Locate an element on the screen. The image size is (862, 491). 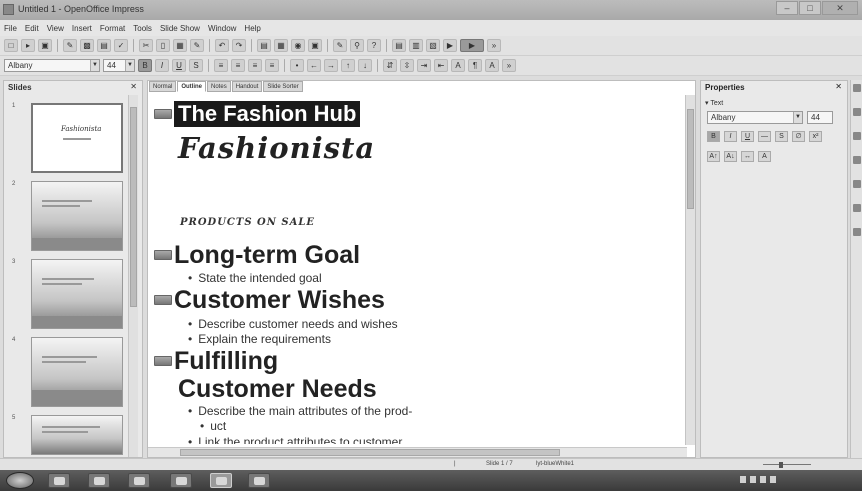
tab-normal: Normal is located at coordinates (163, 86).